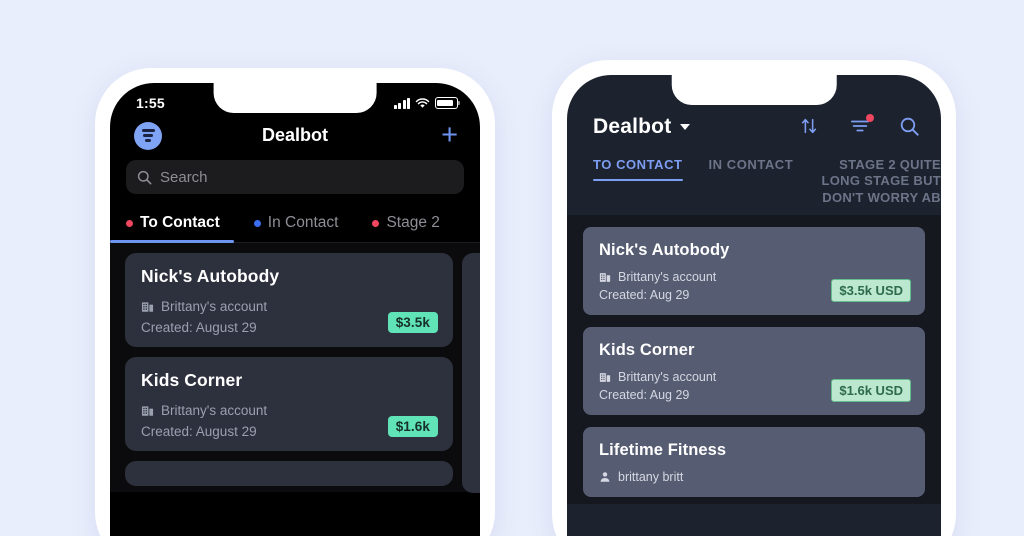 This screenshot has width=1024, height=536. Describe the element at coordinates (148, 135) in the screenshot. I see `filter-menu-icon` at that location.